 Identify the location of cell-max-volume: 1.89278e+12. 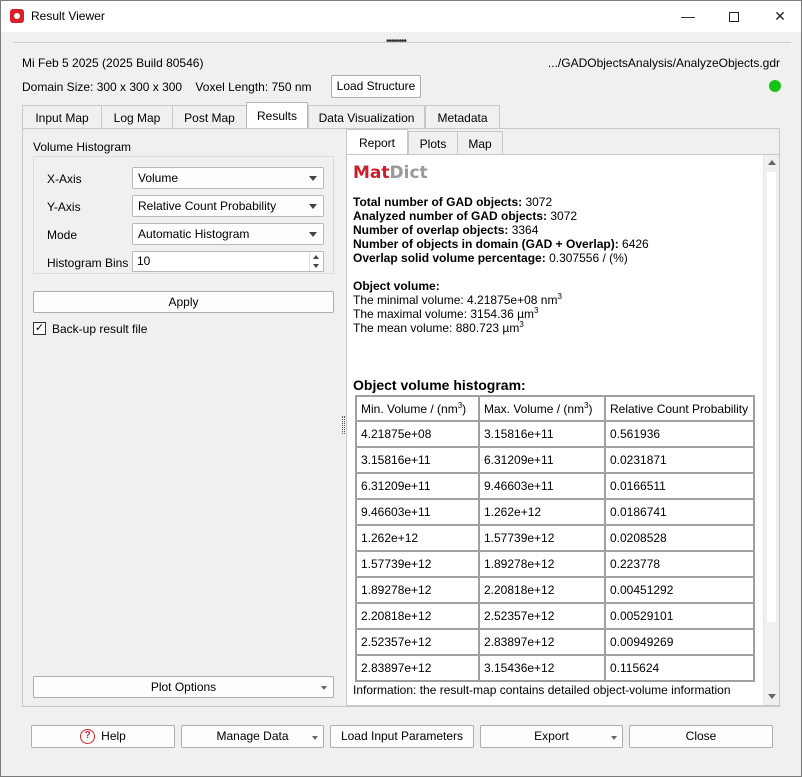
(542, 564).